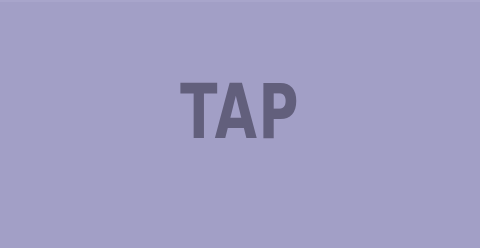 Image resolution: width=480 pixels, height=248 pixels. Describe the element at coordinates (240, 1) in the screenshot. I see `top-edge-divider` at that location.